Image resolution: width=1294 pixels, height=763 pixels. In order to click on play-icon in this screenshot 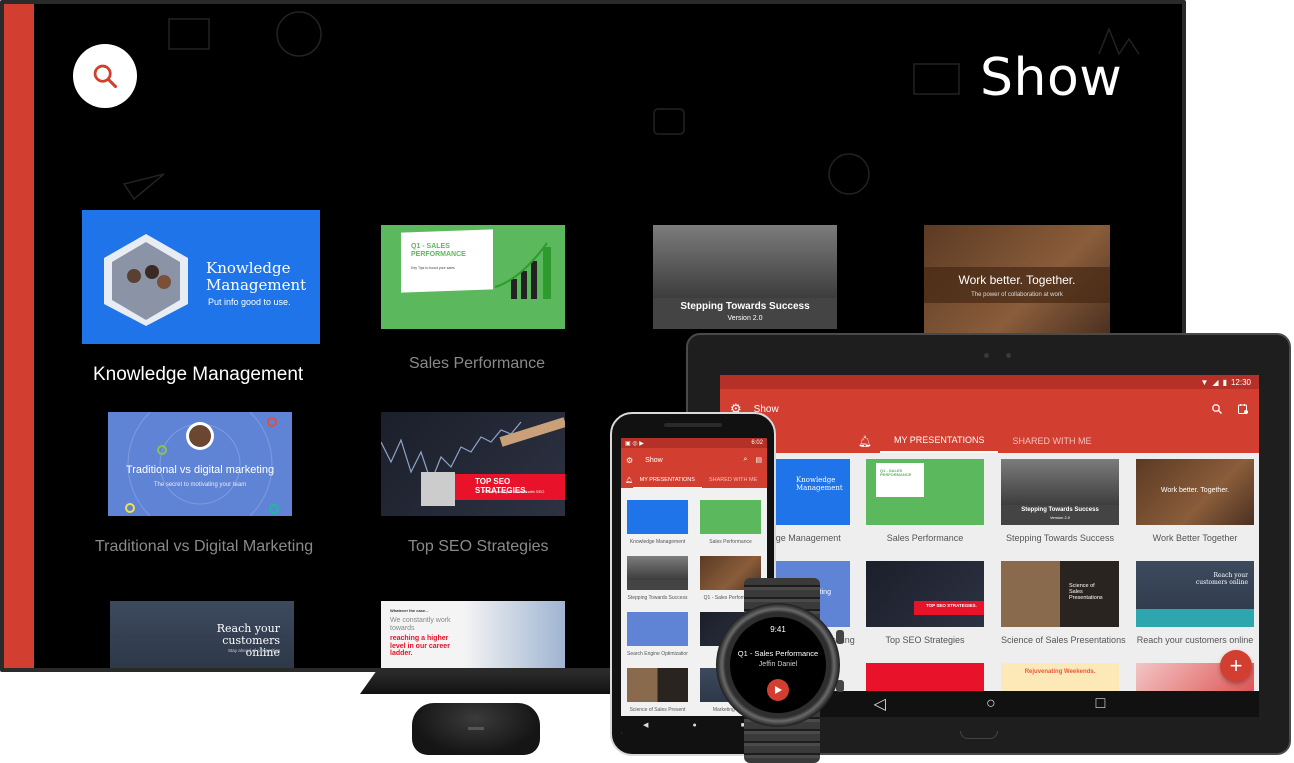, I will do `click(778, 690)`.